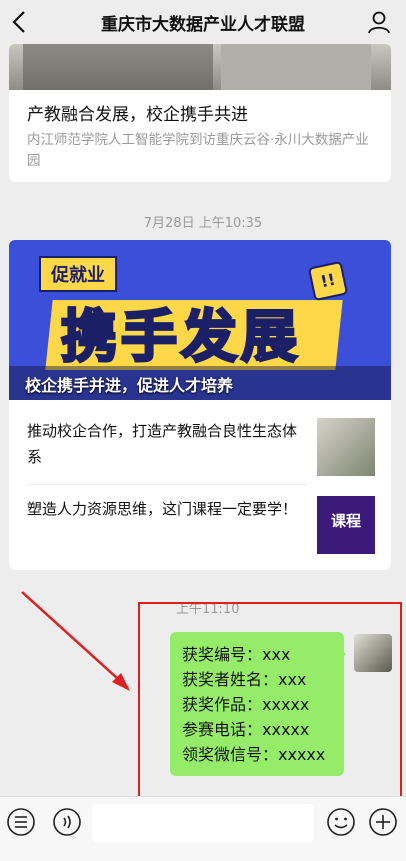 The height and width of the screenshot is (861, 406). I want to click on article-title: 产教融合发展，校企携手共进, so click(137, 115).